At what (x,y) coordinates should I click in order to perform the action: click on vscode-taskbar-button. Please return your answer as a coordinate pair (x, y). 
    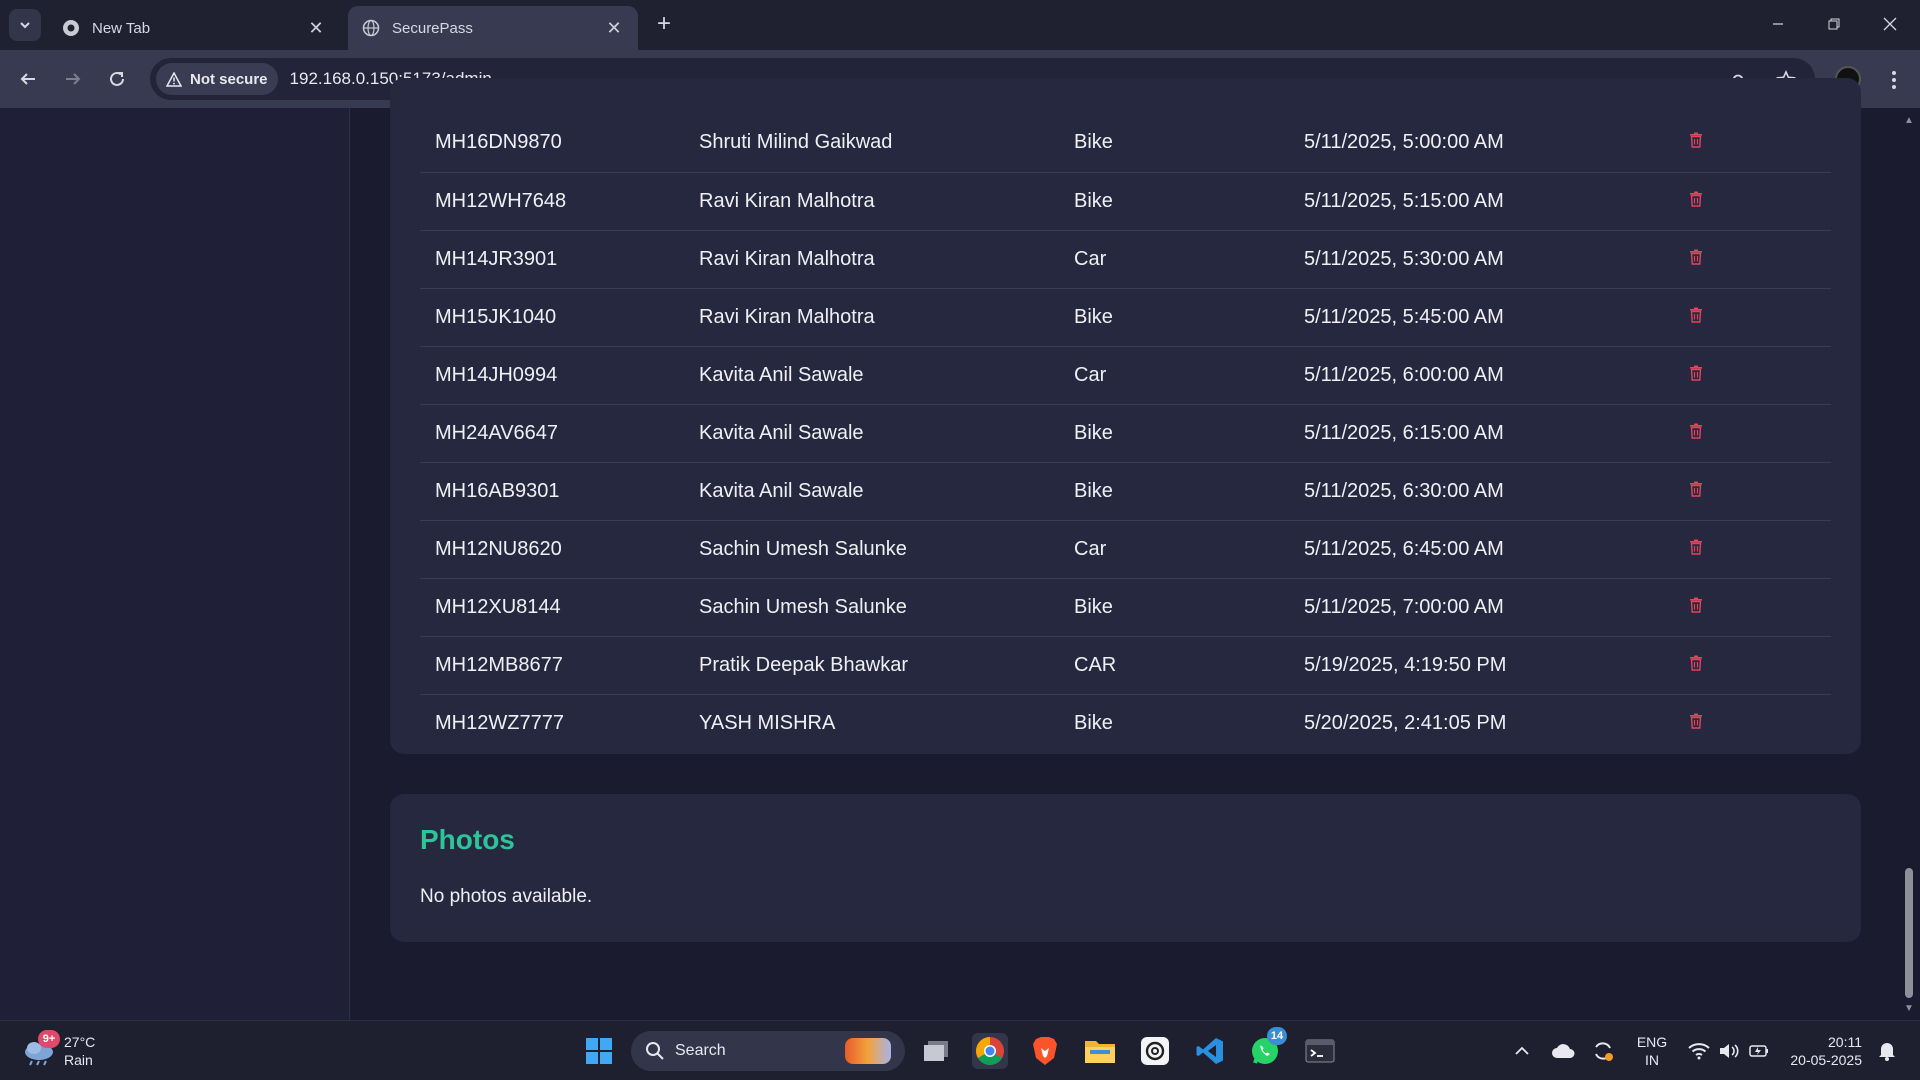
    Looking at the image, I should click on (1210, 1051).